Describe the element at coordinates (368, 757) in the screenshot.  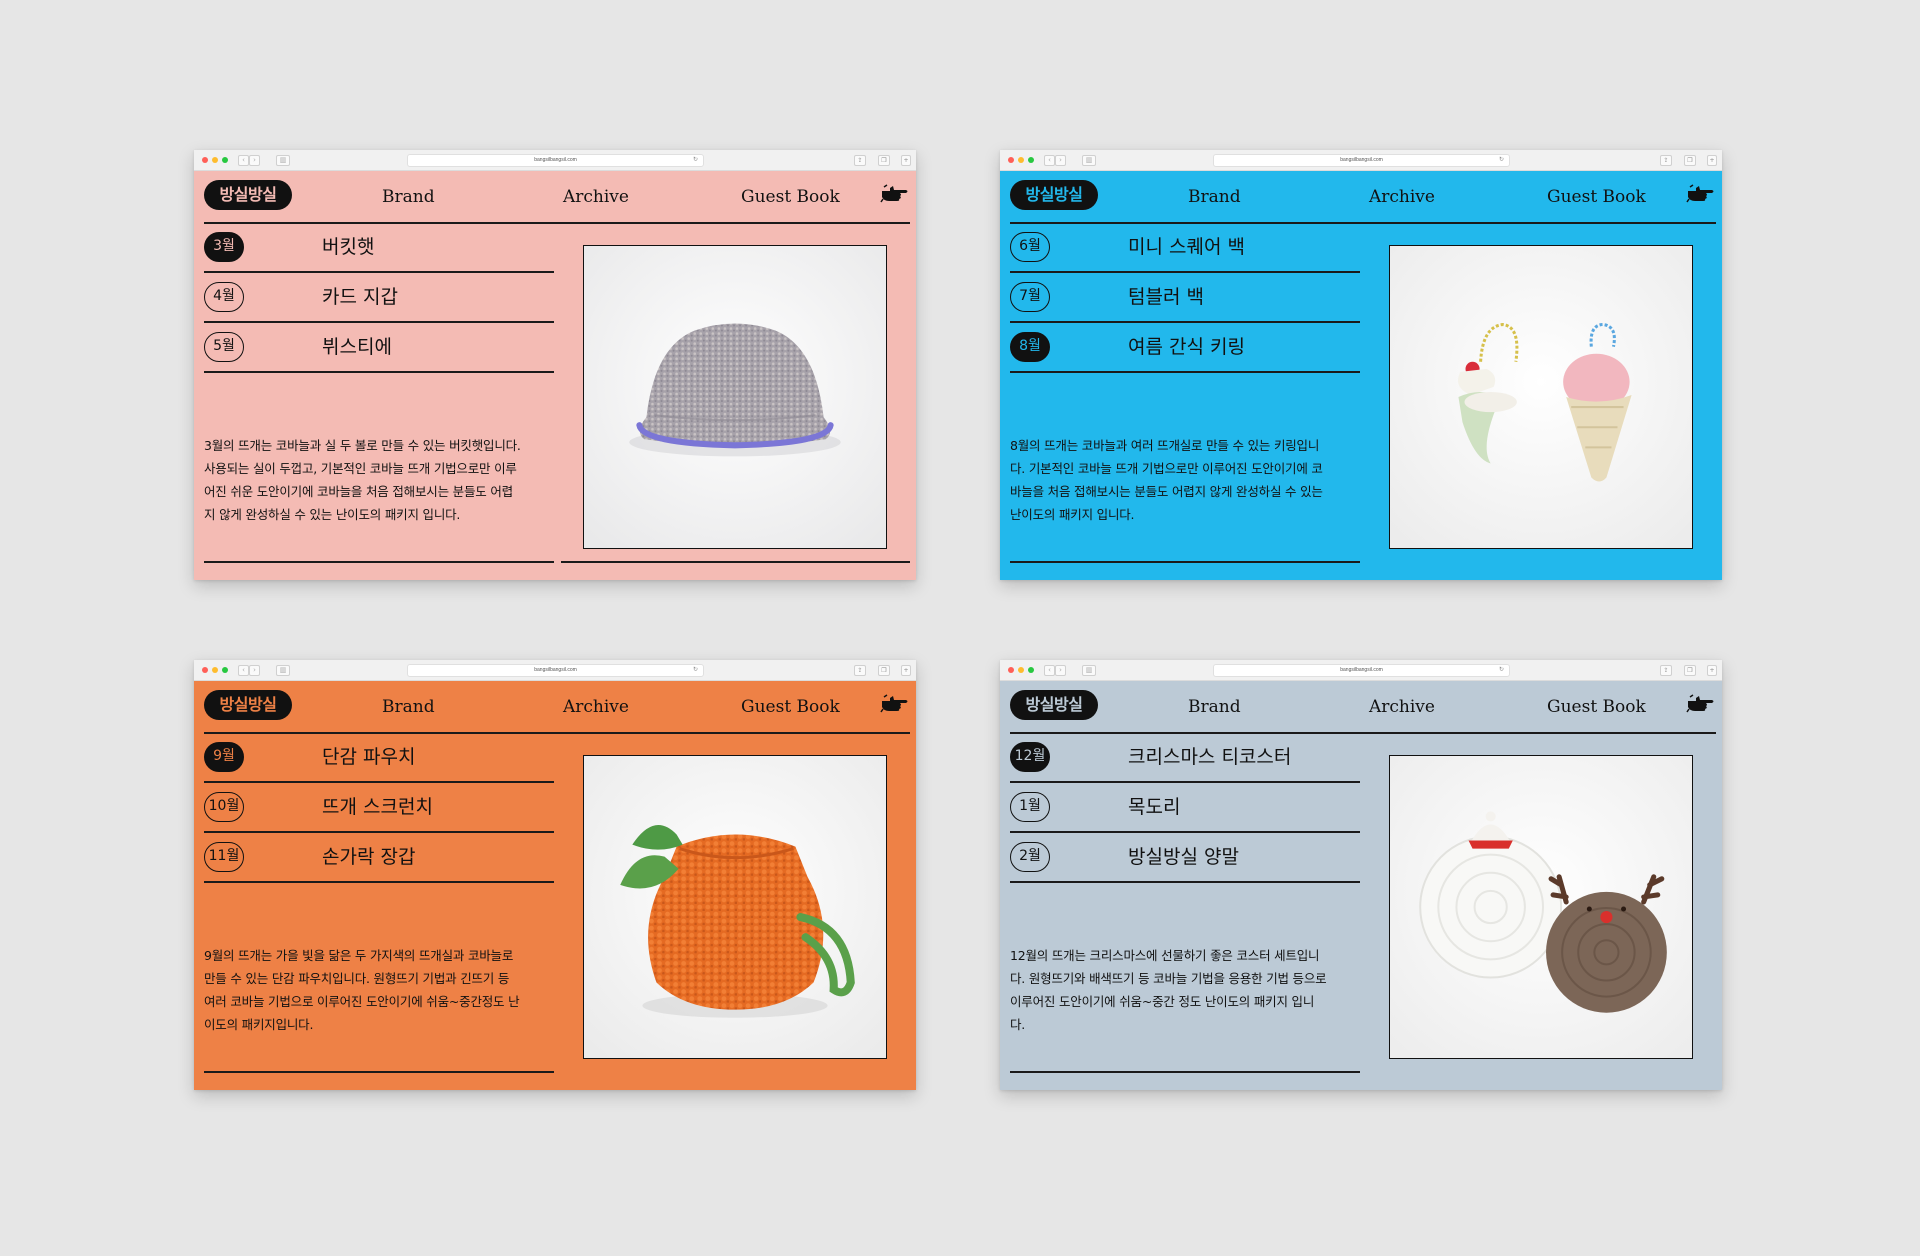
I see `product-item-persimmon-pouch: 단감 파우치` at that location.